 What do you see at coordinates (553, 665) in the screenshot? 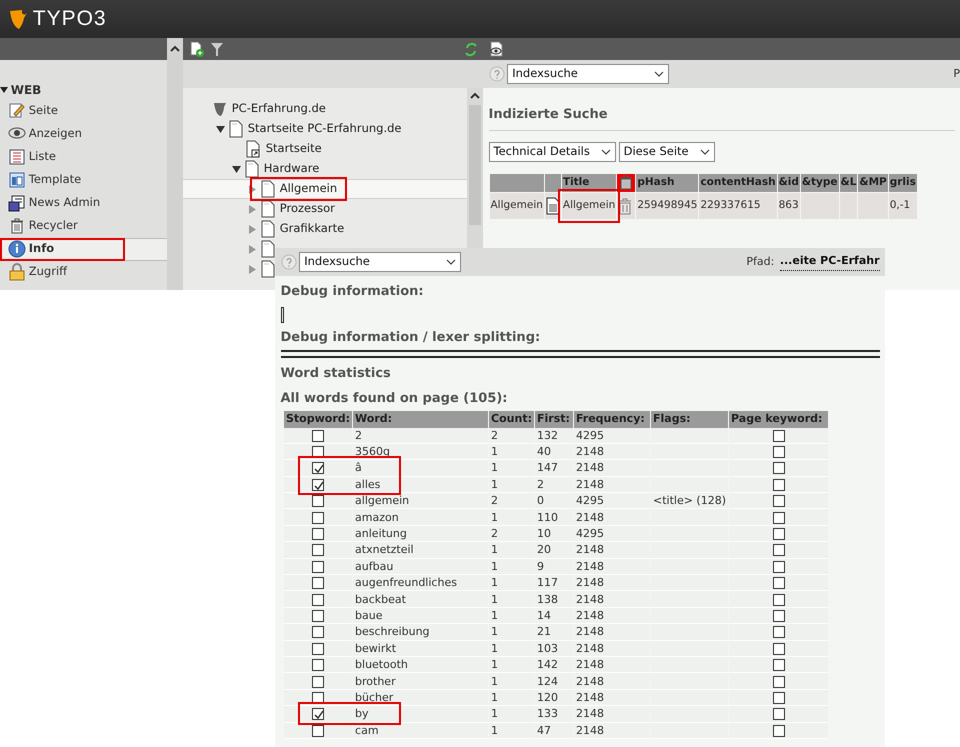
I see `table-cell: 142` at bounding box center [553, 665].